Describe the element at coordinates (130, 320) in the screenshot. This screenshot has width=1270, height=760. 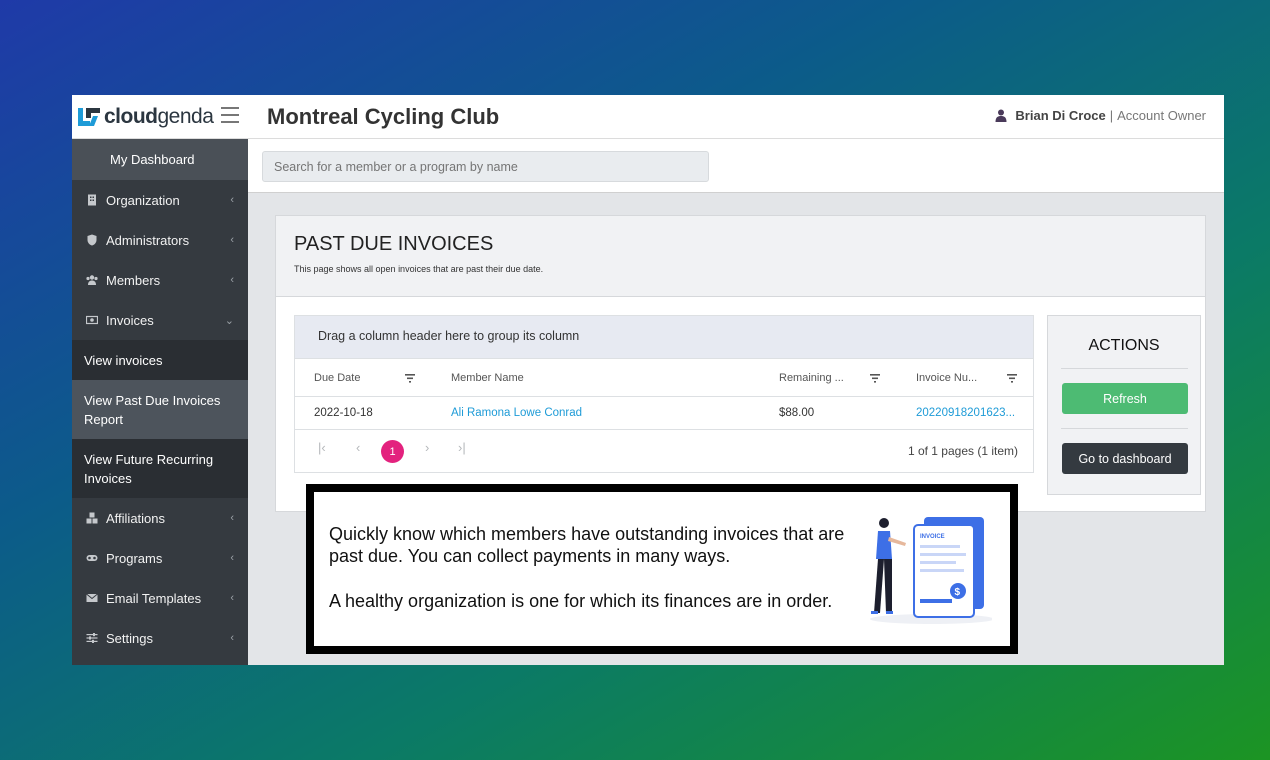
I see `sidebar-item-label: Invoices` at that location.